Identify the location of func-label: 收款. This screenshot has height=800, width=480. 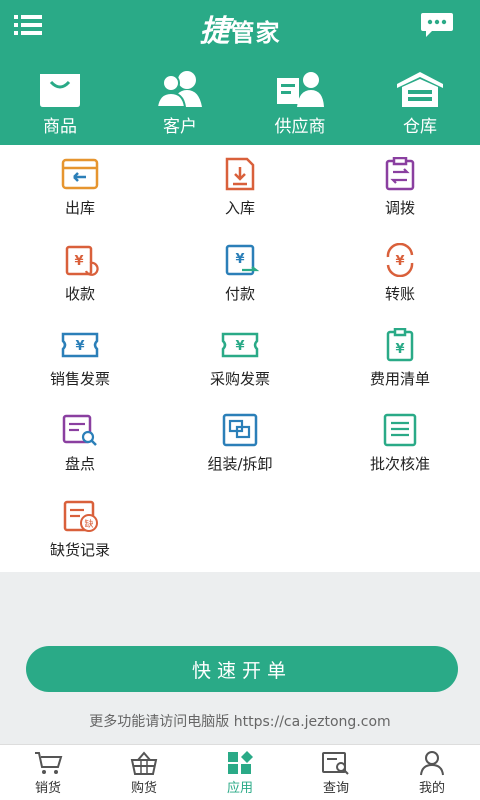
(79, 293).